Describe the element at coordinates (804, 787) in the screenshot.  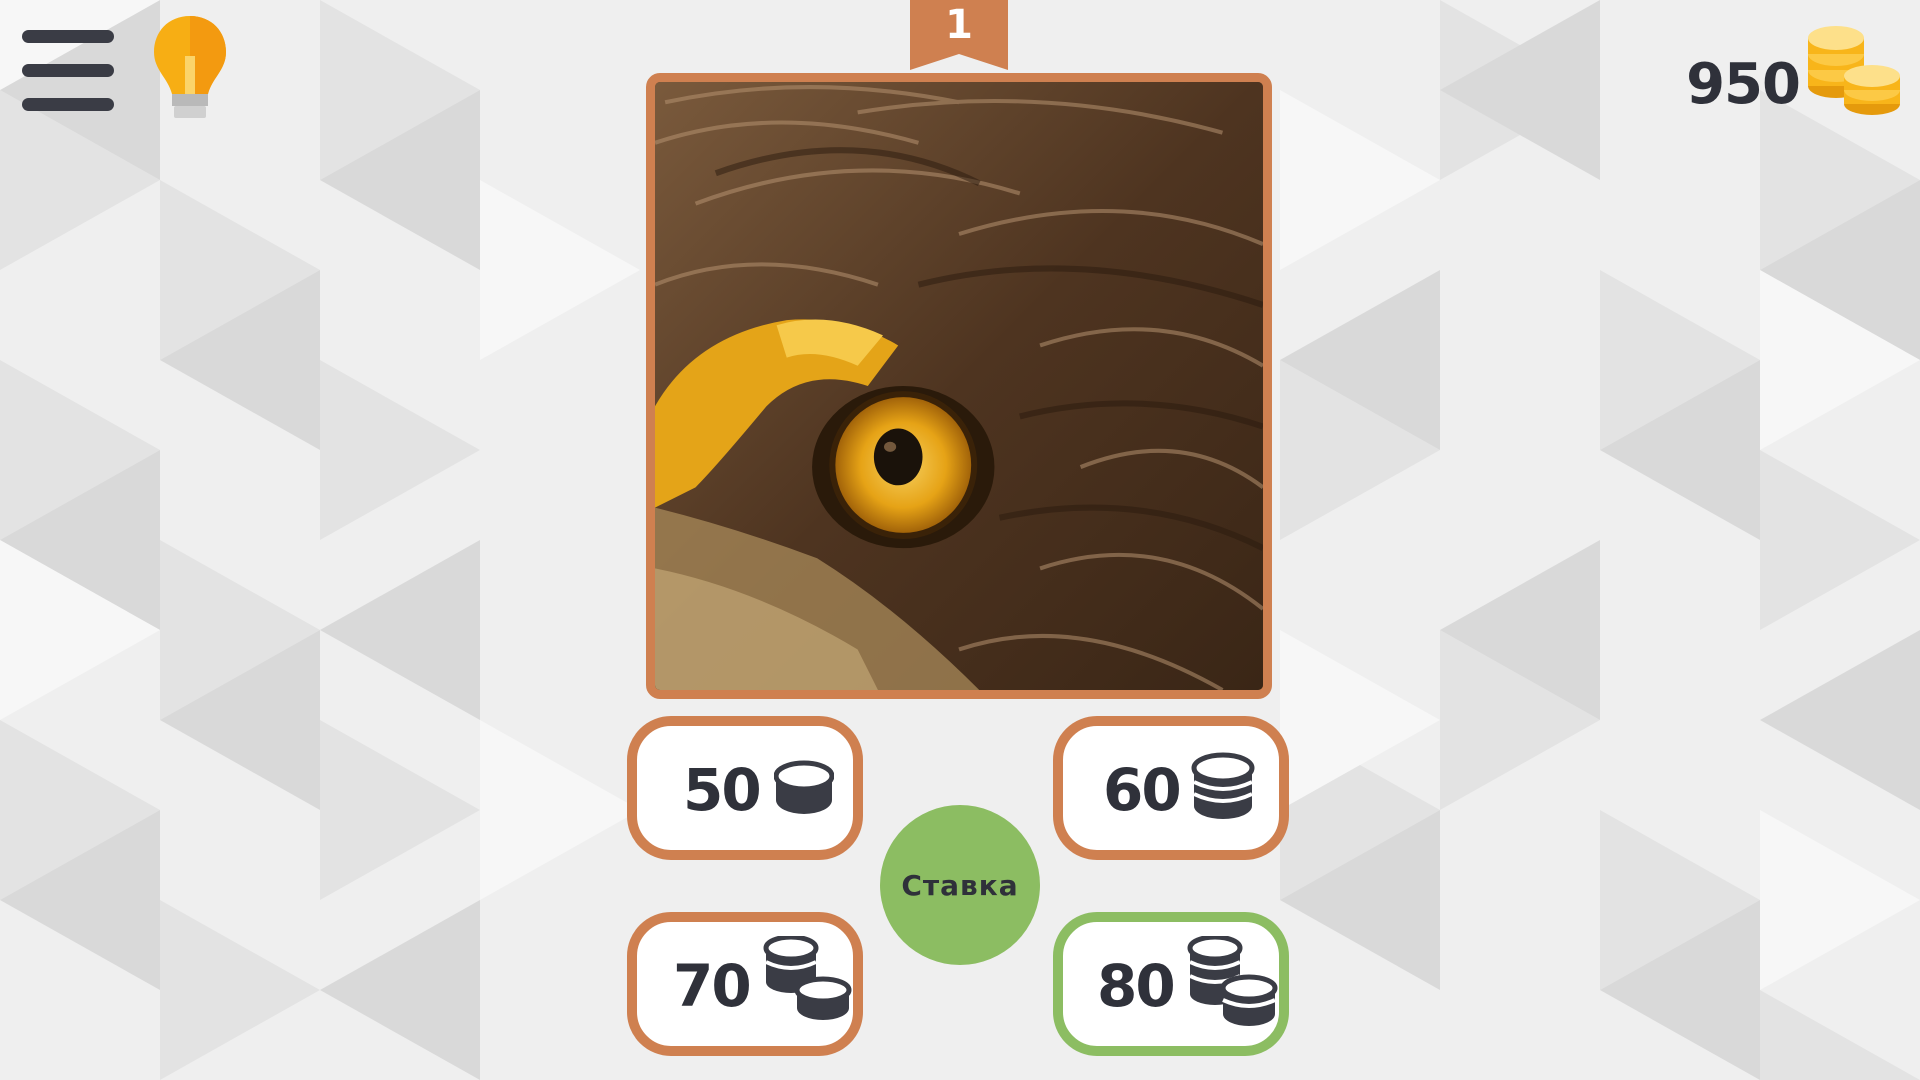
I see `coin-single-icon` at that location.